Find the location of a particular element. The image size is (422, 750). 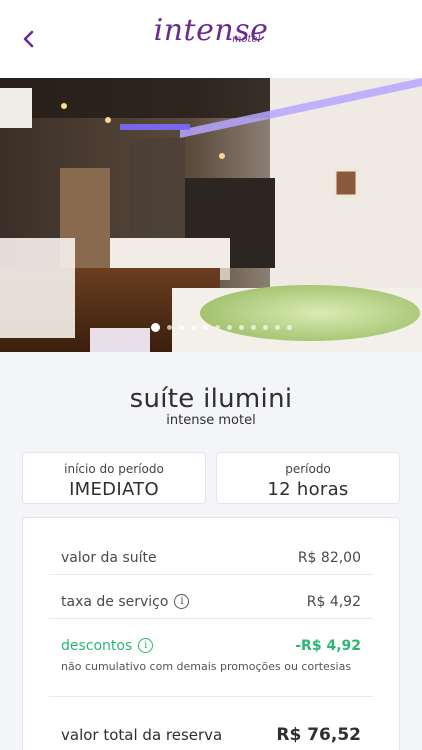

period-start-label: início do período is located at coordinates (114, 469).